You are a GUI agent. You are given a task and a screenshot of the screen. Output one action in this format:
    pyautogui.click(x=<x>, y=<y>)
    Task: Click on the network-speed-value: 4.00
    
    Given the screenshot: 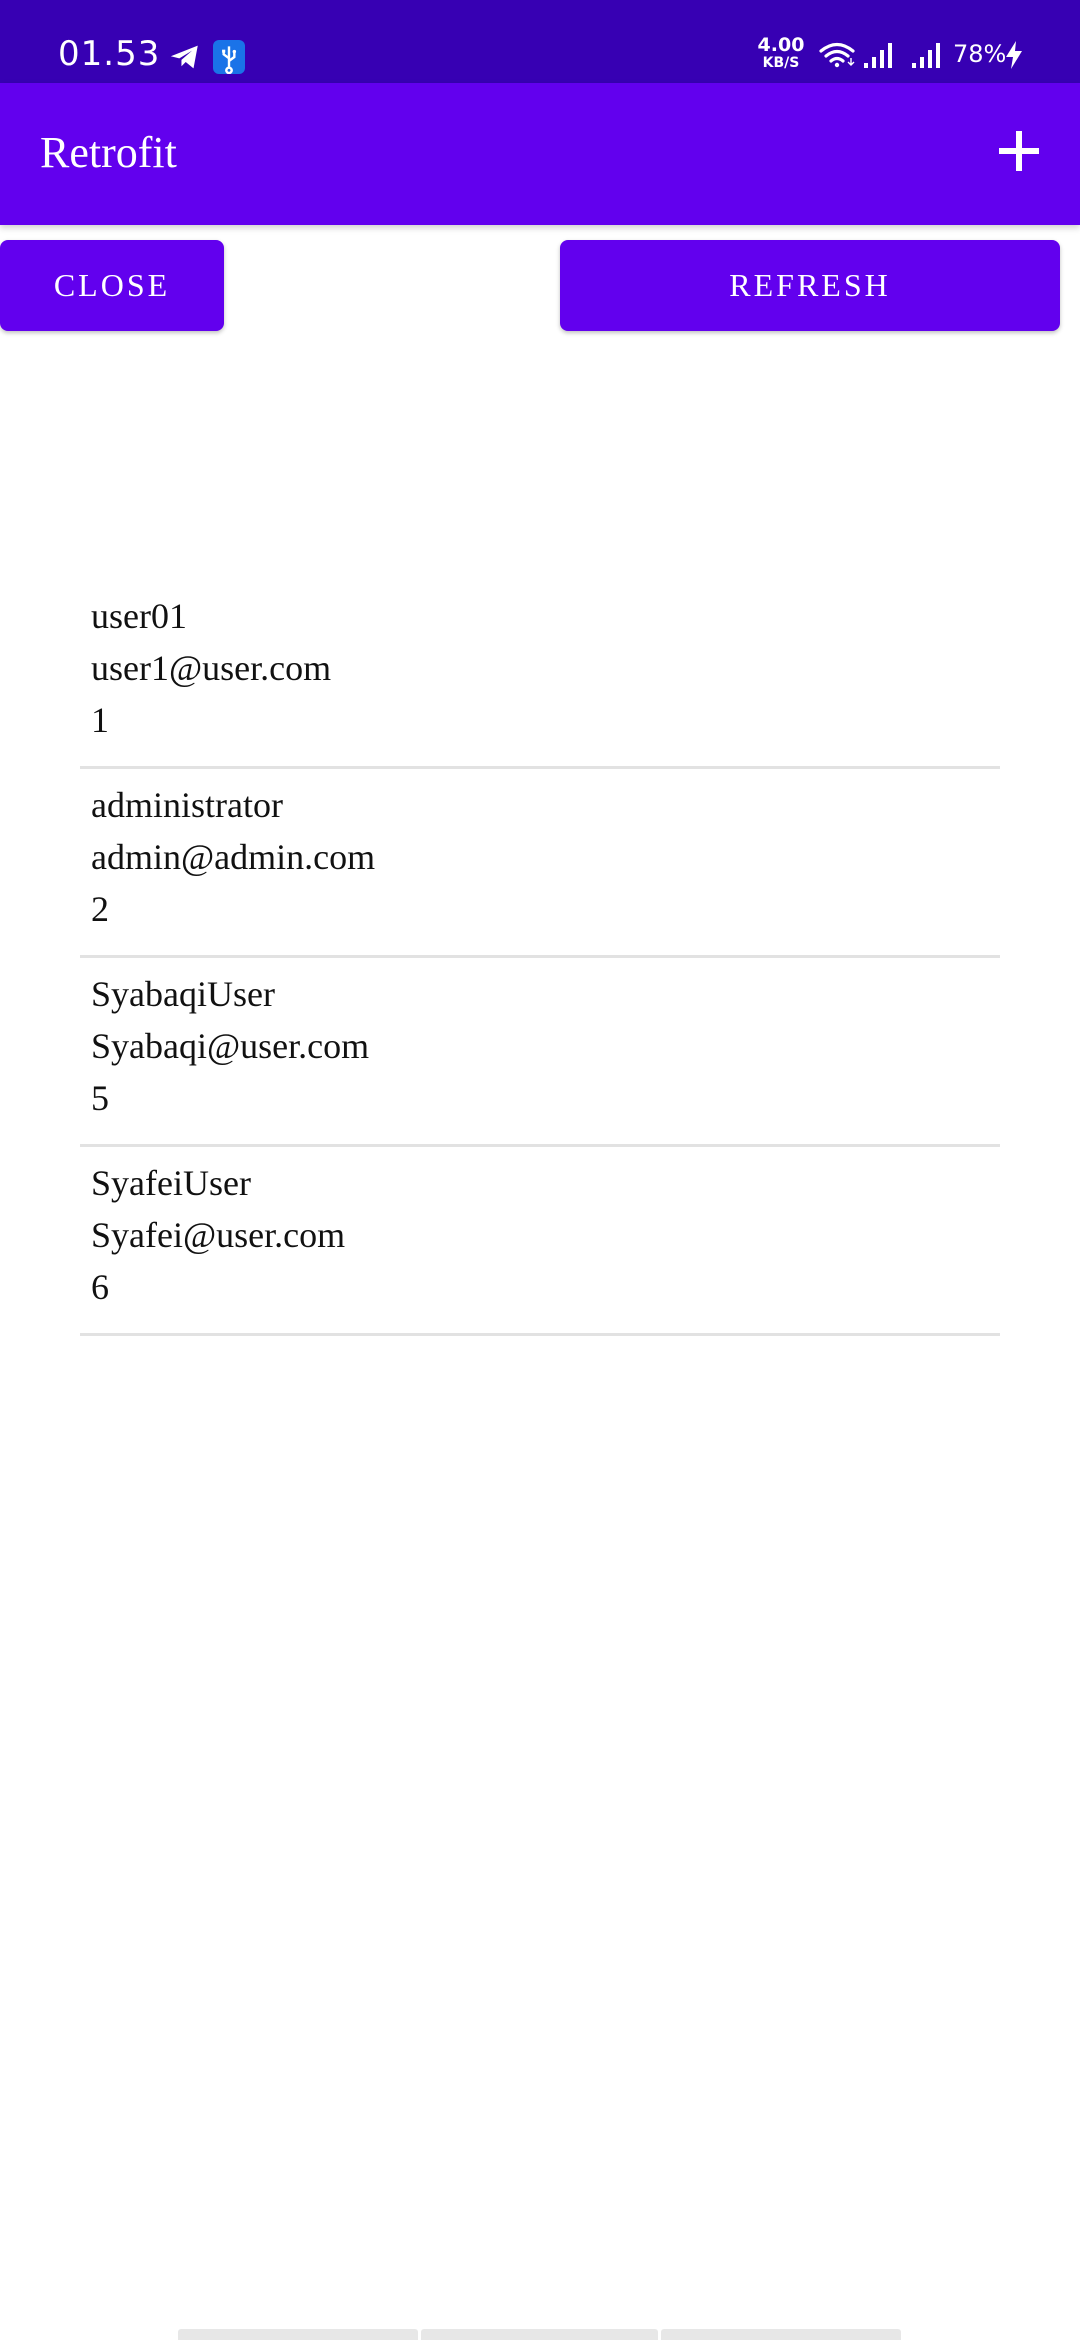 What is the action you would take?
    pyautogui.click(x=781, y=45)
    